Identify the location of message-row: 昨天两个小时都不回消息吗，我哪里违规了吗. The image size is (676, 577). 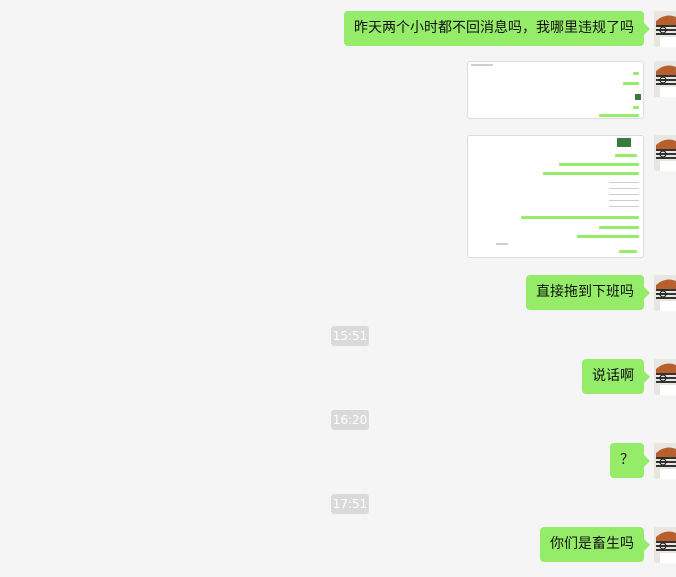
(338, 29).